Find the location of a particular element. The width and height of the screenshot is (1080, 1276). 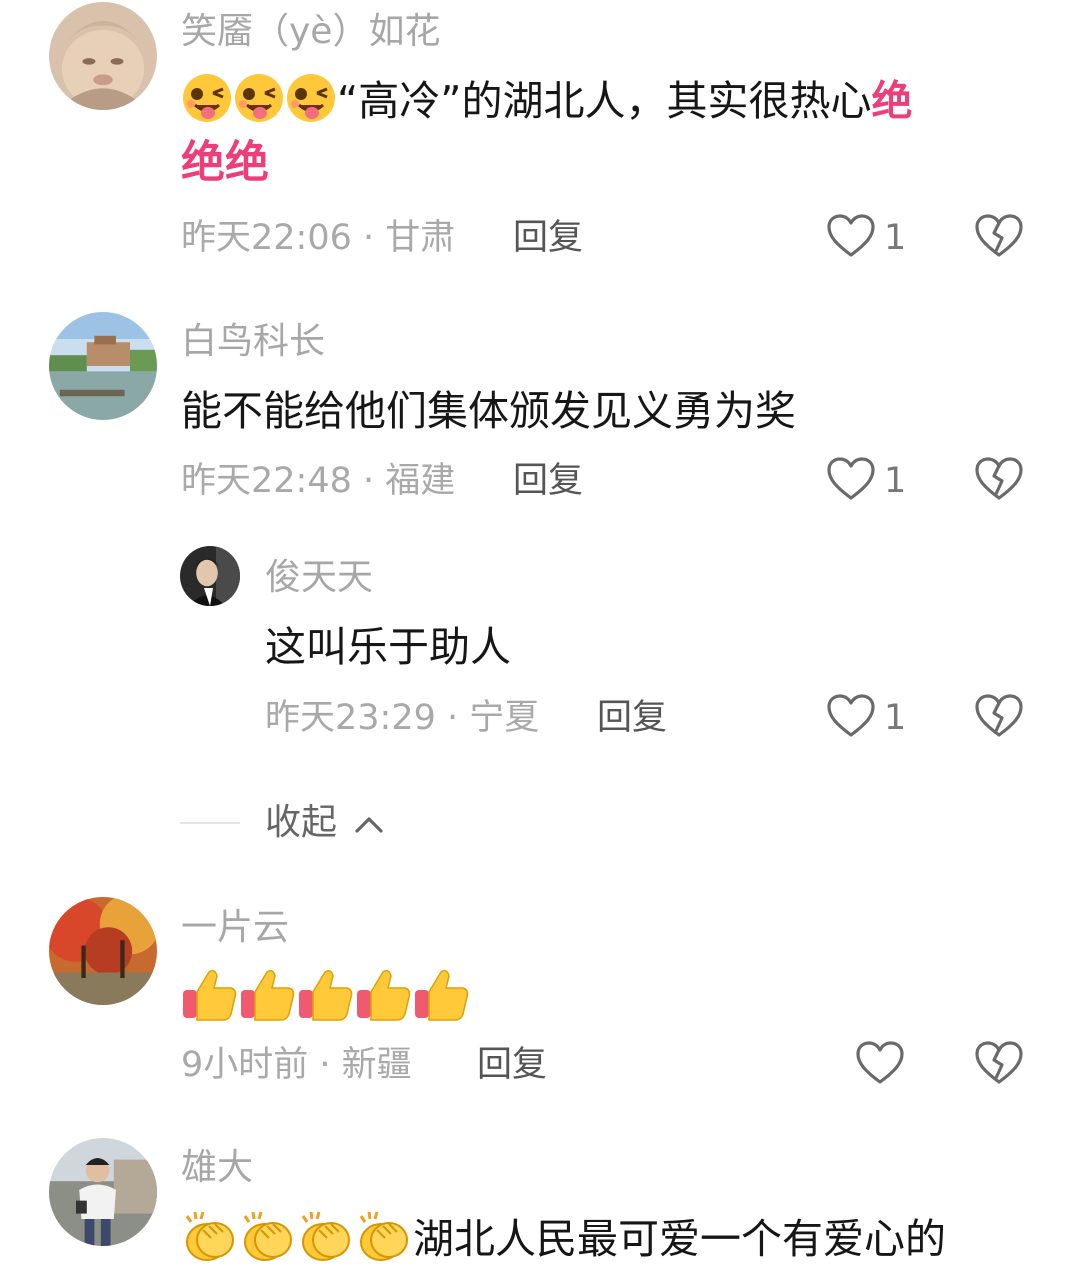

collapse-replies-button: 收起 is located at coordinates (324, 823).